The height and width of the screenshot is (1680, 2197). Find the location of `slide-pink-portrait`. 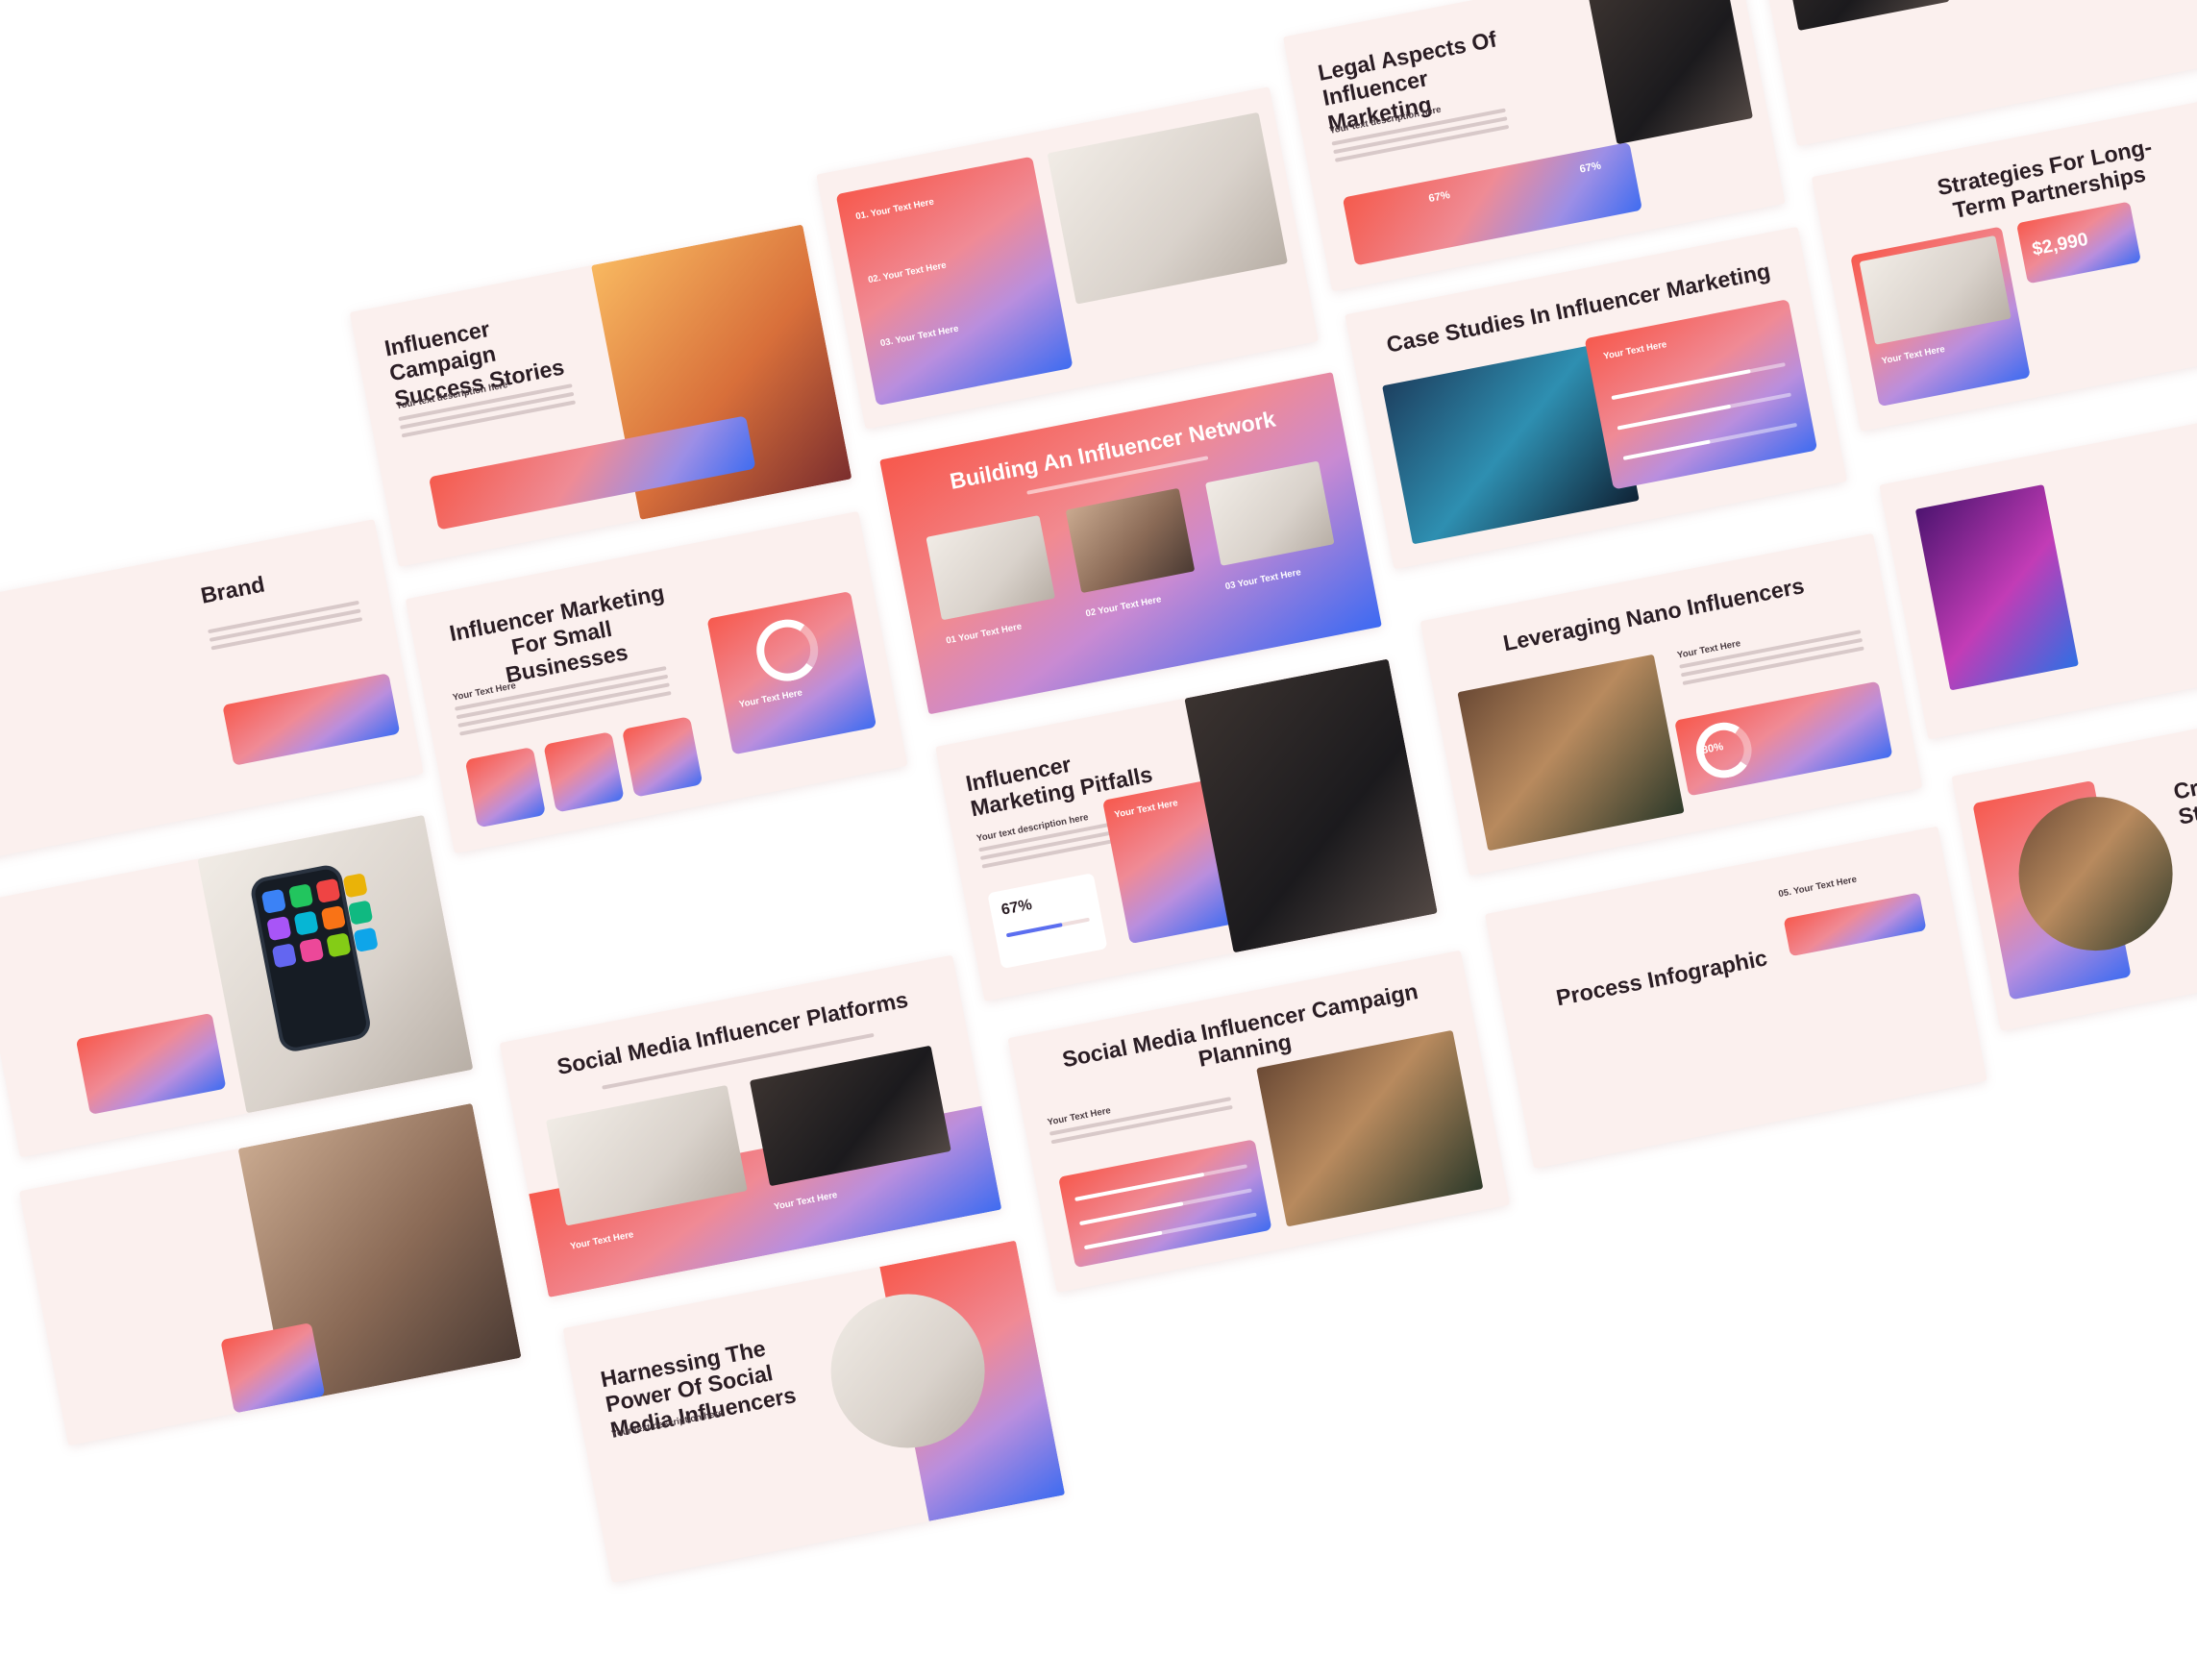

slide-pink-portrait is located at coordinates (2038, 569).